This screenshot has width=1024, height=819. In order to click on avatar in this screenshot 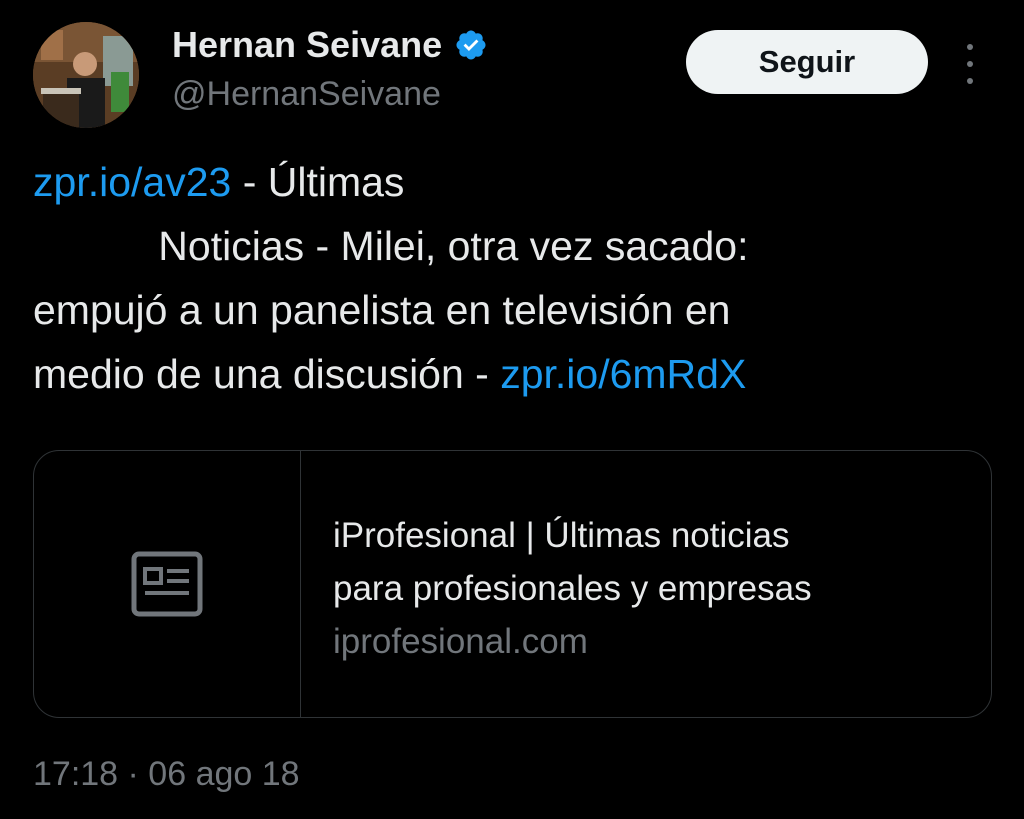, I will do `click(86, 75)`.